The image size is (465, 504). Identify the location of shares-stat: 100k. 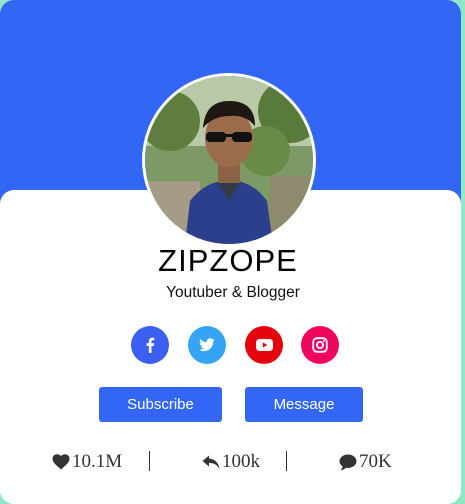
(231, 462).